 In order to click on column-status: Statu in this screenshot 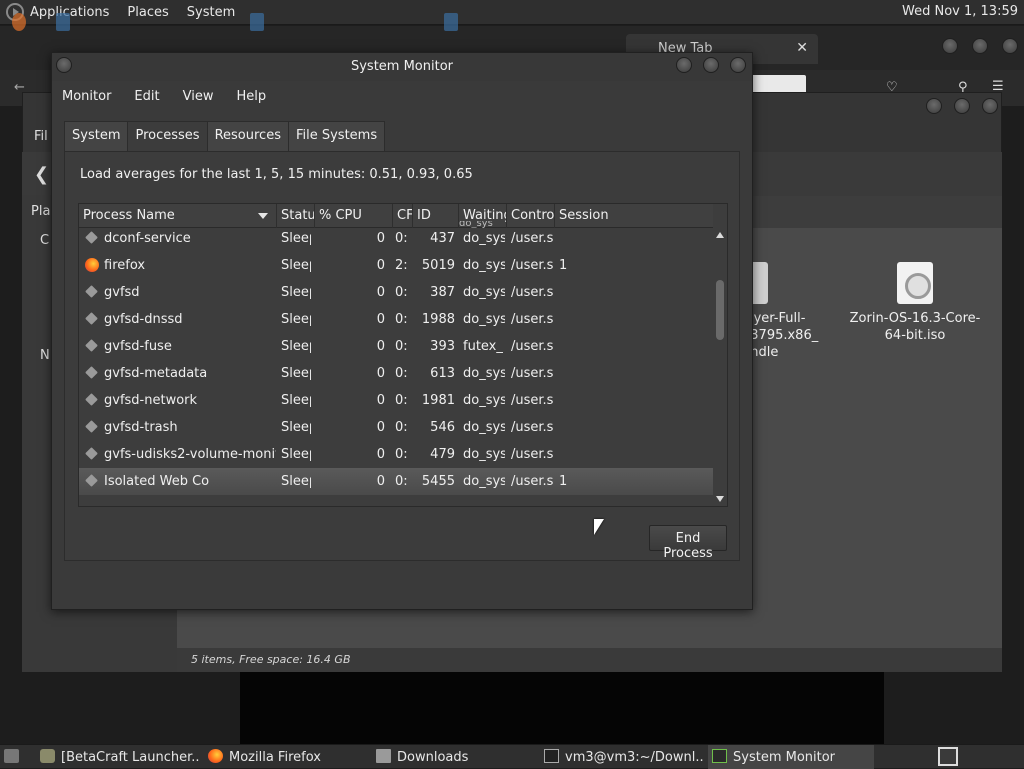, I will do `click(296, 216)`.